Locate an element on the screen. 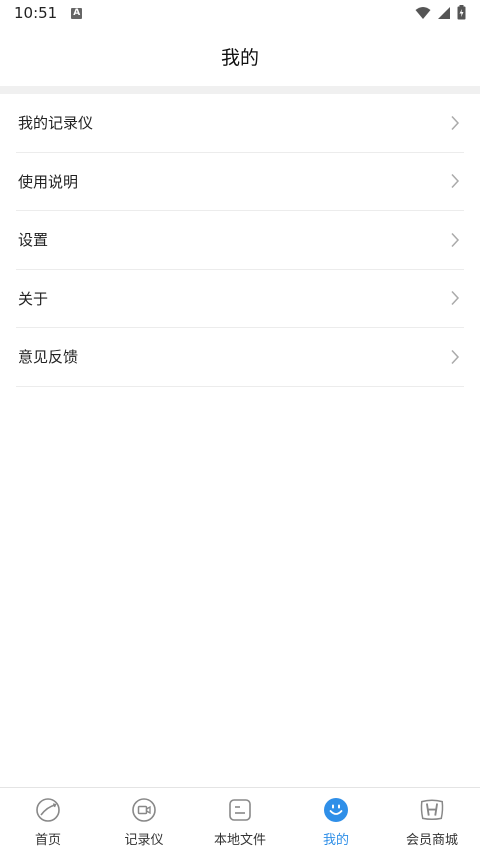  tab-recorder: 记录仪 is located at coordinates (144, 820).